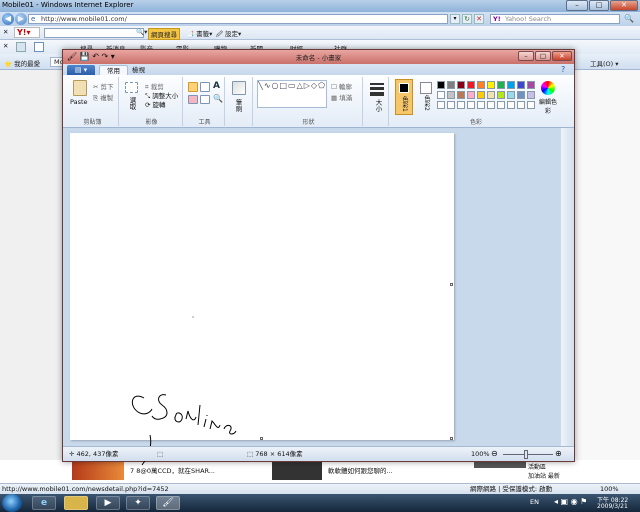  Describe the element at coordinates (562, 56) in the screenshot. I see `paint-close-button: ✕` at that location.